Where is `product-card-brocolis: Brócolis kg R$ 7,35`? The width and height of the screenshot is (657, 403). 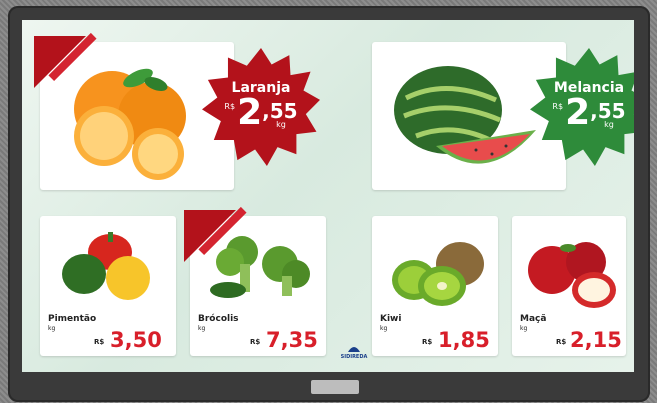
product-card-brocolis: Brócolis kg R$ 7,35 is located at coordinates (255, 283).